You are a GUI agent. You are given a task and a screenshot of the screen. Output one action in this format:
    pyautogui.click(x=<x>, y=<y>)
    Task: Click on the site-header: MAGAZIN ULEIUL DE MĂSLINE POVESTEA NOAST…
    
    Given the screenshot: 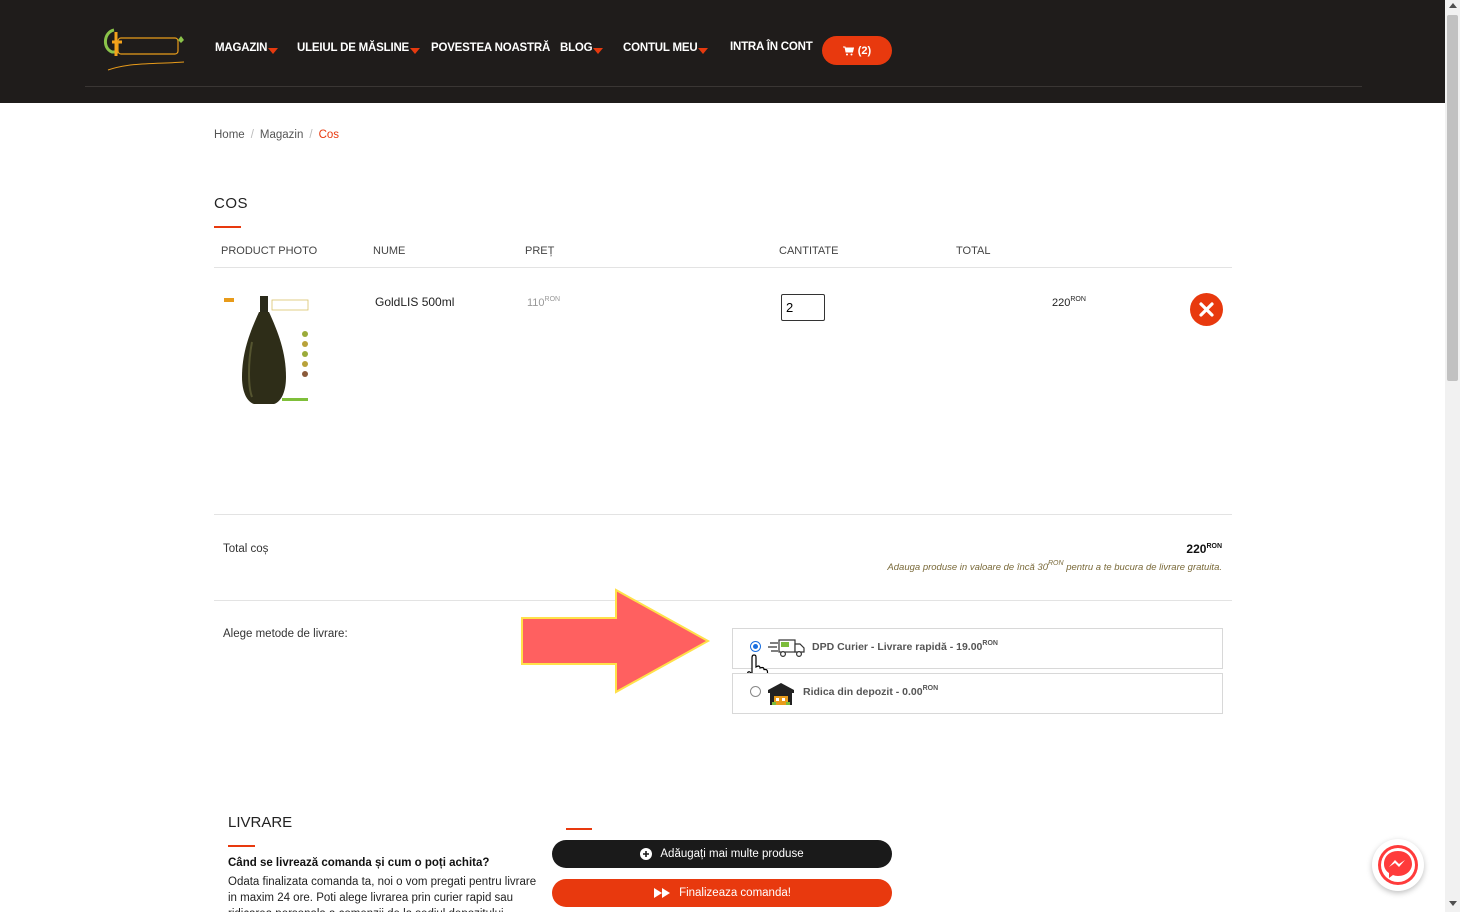 What is the action you would take?
    pyautogui.click(x=722, y=51)
    